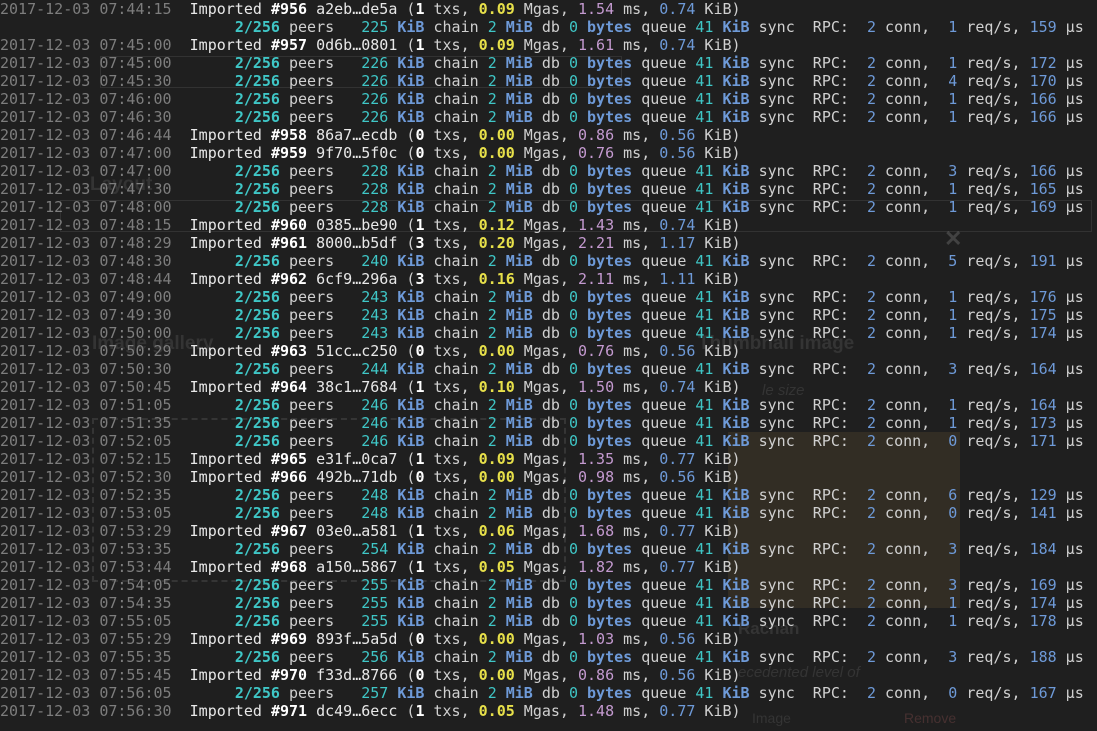 The image size is (1097, 731). I want to click on log-timestamp: 2017-12-03 07:52:15, so click(86, 459).